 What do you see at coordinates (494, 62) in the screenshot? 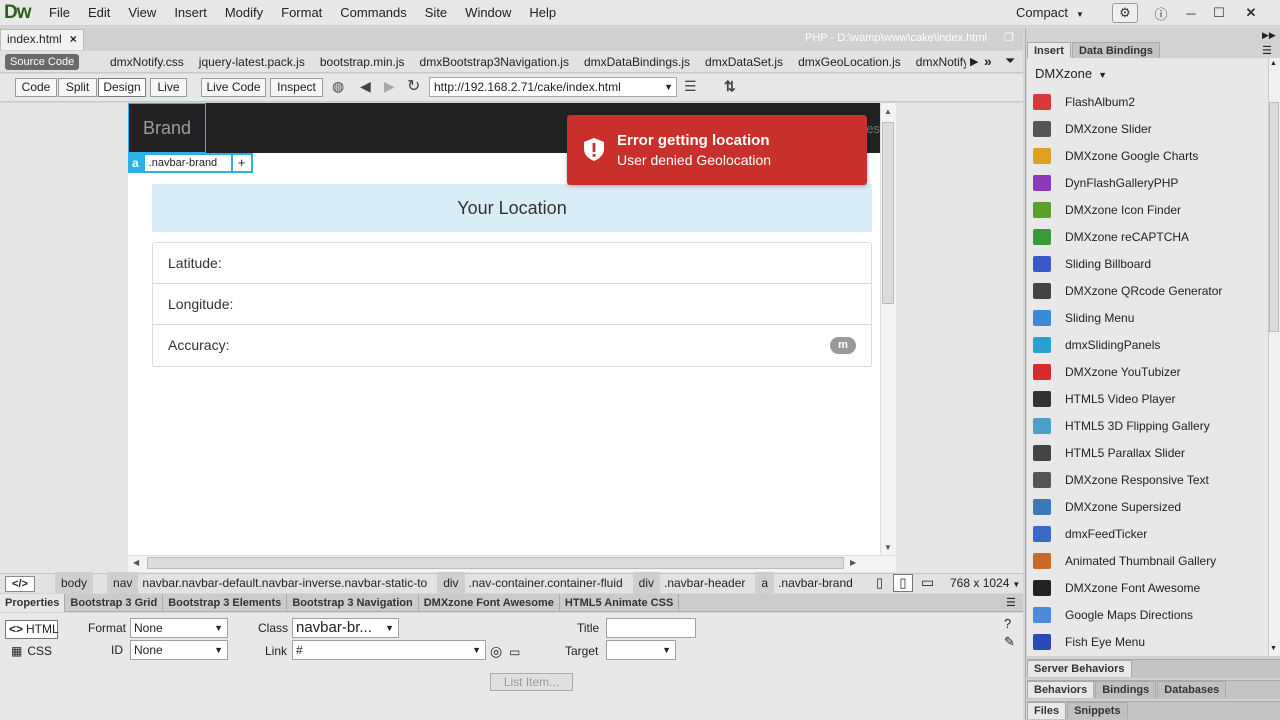
I see `related-file: dmxBootstrap3Navigation.js` at bounding box center [494, 62].